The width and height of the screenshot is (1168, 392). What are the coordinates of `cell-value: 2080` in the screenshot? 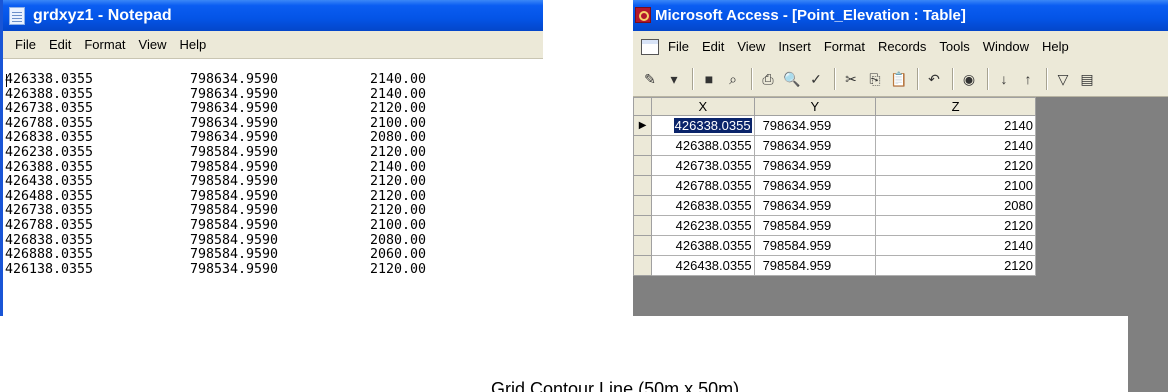 It's located at (1018, 205).